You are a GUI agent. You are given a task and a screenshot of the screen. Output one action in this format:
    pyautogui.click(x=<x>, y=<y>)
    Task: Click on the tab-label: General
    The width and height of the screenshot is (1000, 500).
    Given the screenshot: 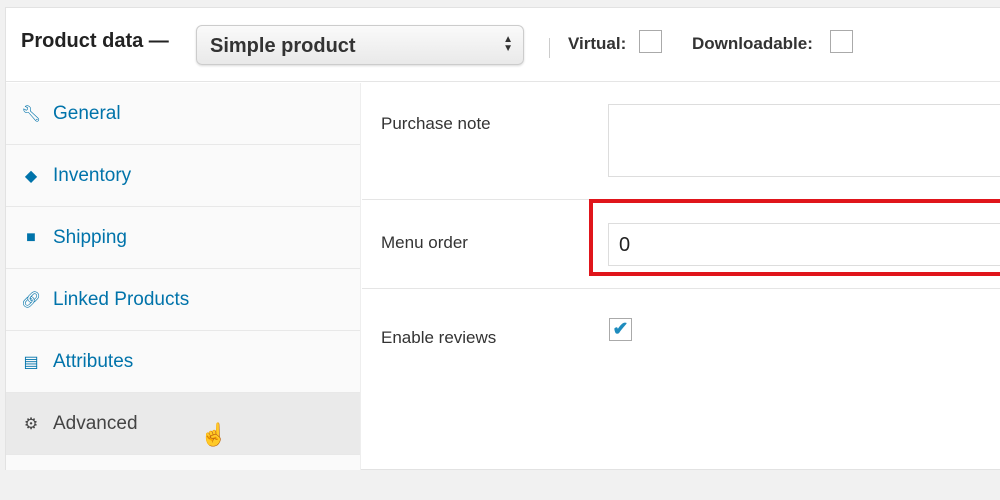 What is the action you would take?
    pyautogui.click(x=87, y=113)
    